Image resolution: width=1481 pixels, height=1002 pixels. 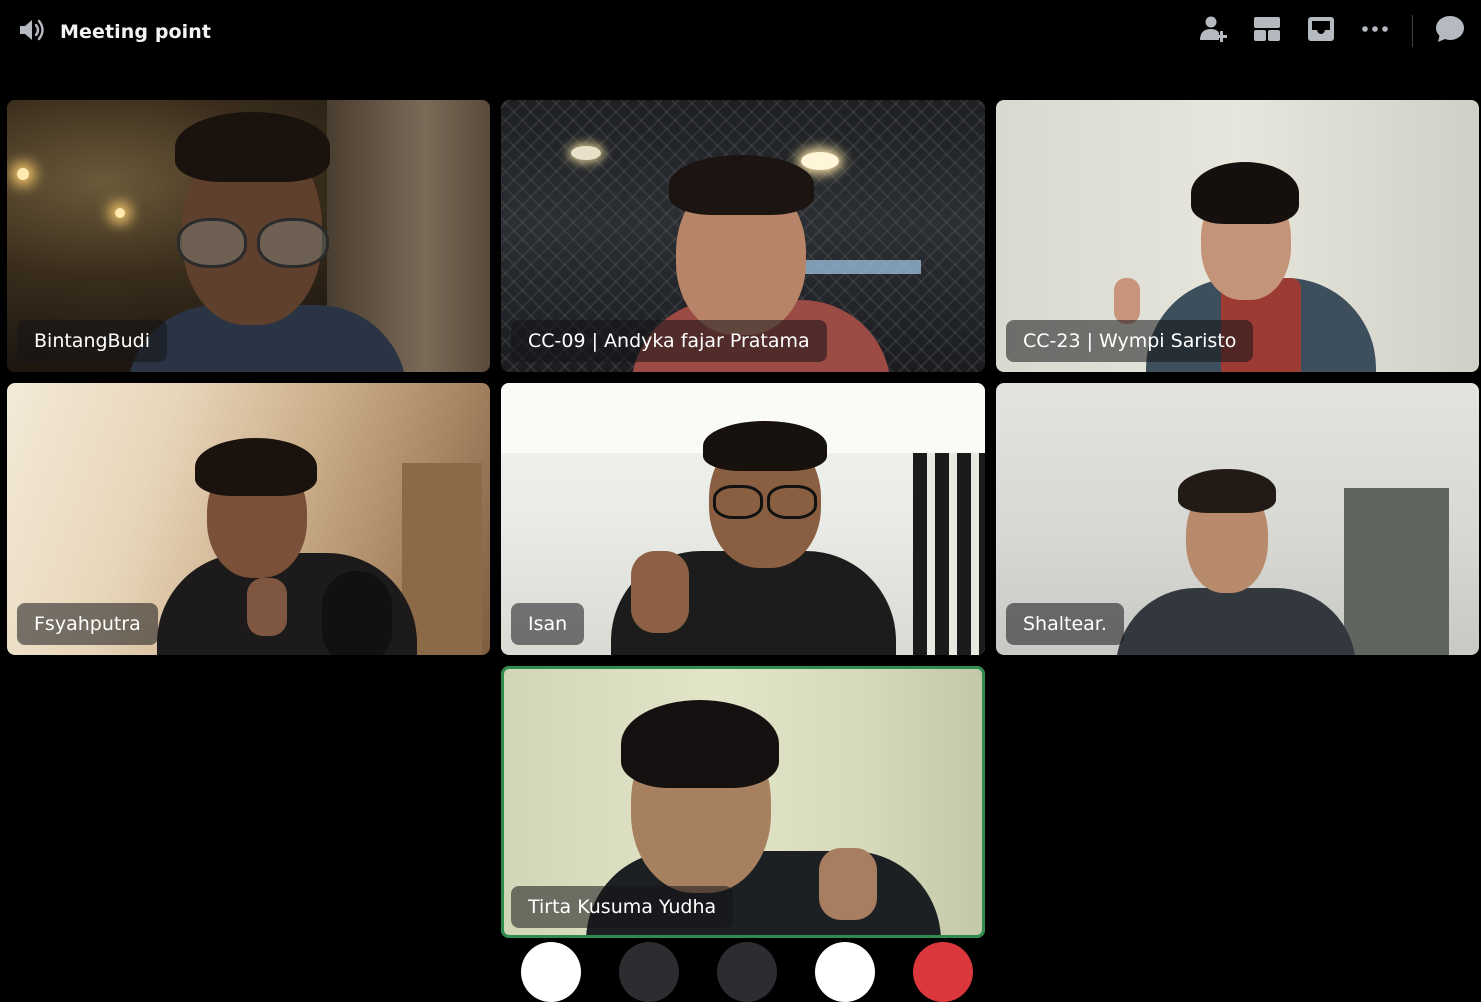 What do you see at coordinates (357, 613) in the screenshot?
I see `microphone` at bounding box center [357, 613].